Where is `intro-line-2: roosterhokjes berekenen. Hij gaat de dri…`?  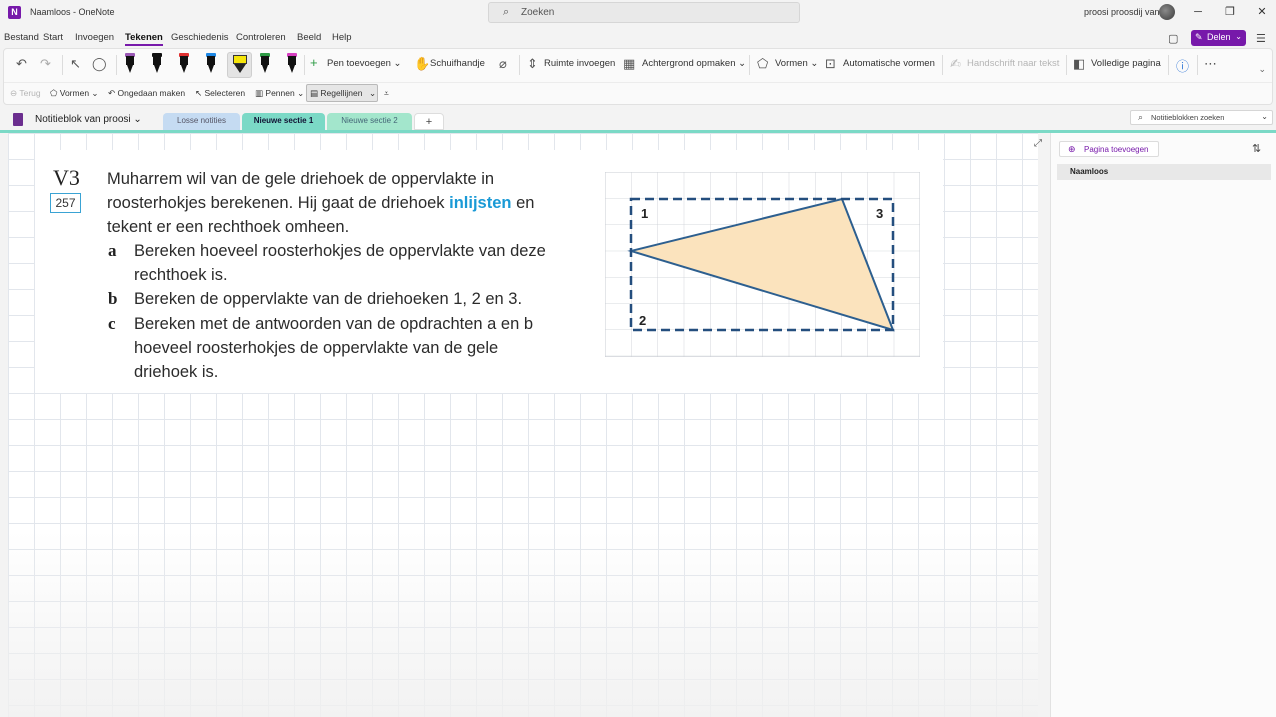
intro-line-2: roosterhokjes berekenen. Hij gaat de dri… is located at coordinates (321, 203).